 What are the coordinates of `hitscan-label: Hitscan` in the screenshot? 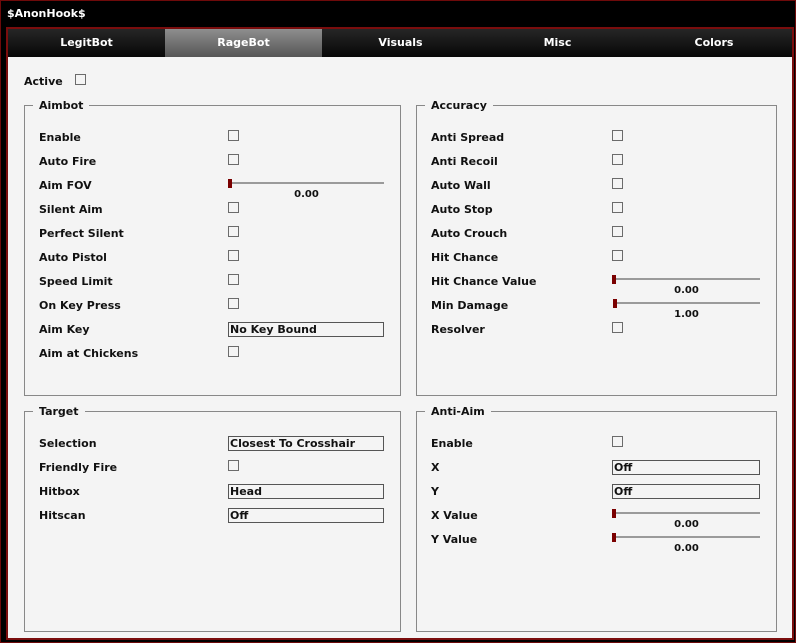 It's located at (62, 515).